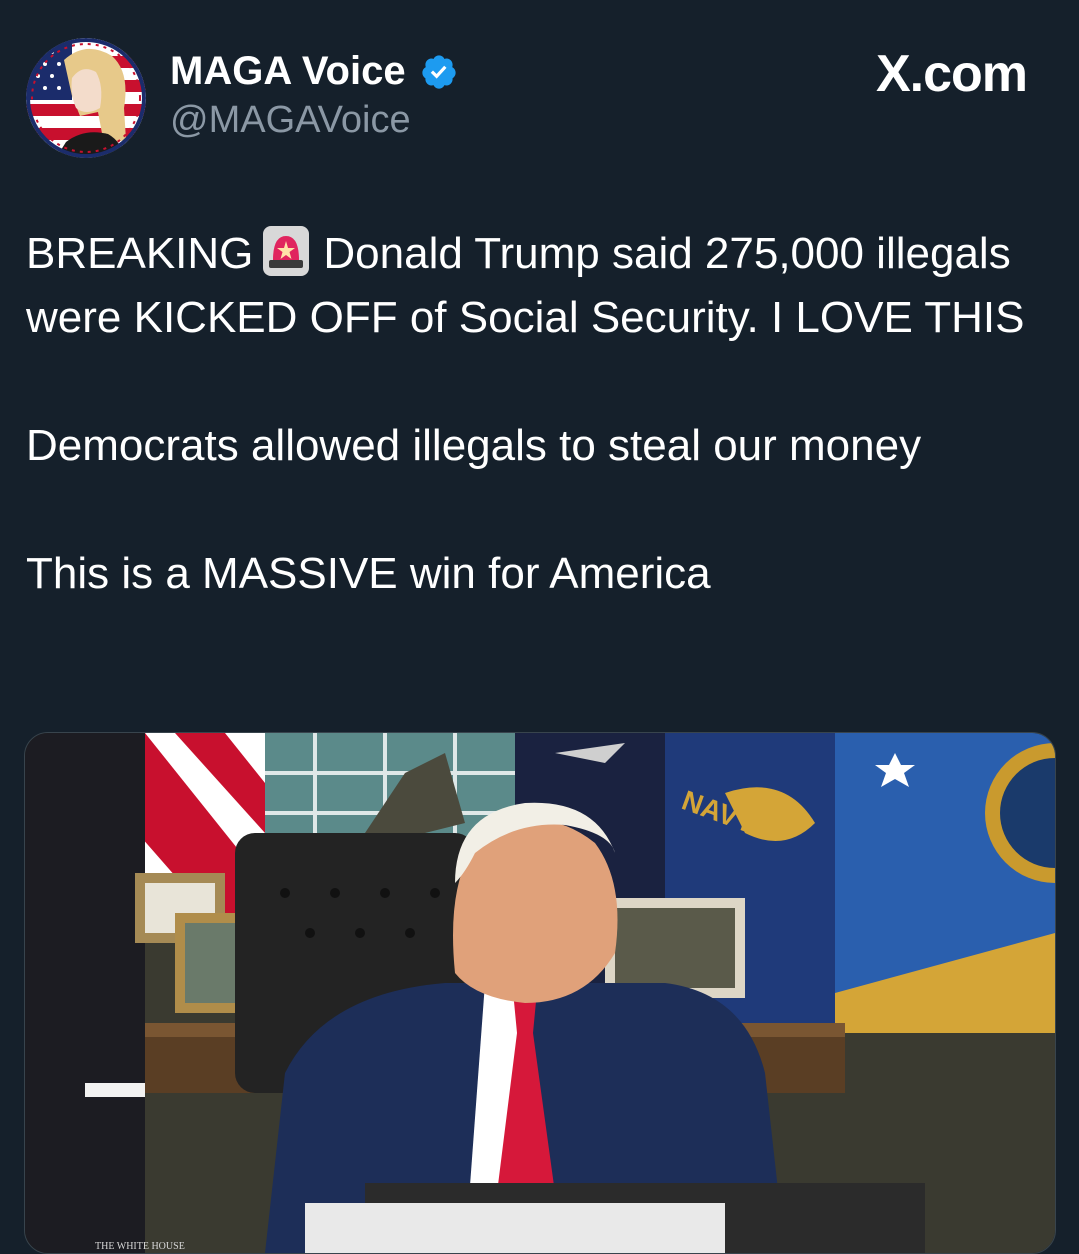 The height and width of the screenshot is (1254, 1079). What do you see at coordinates (288, 71) in the screenshot?
I see `display-name: MAGA Voice` at bounding box center [288, 71].